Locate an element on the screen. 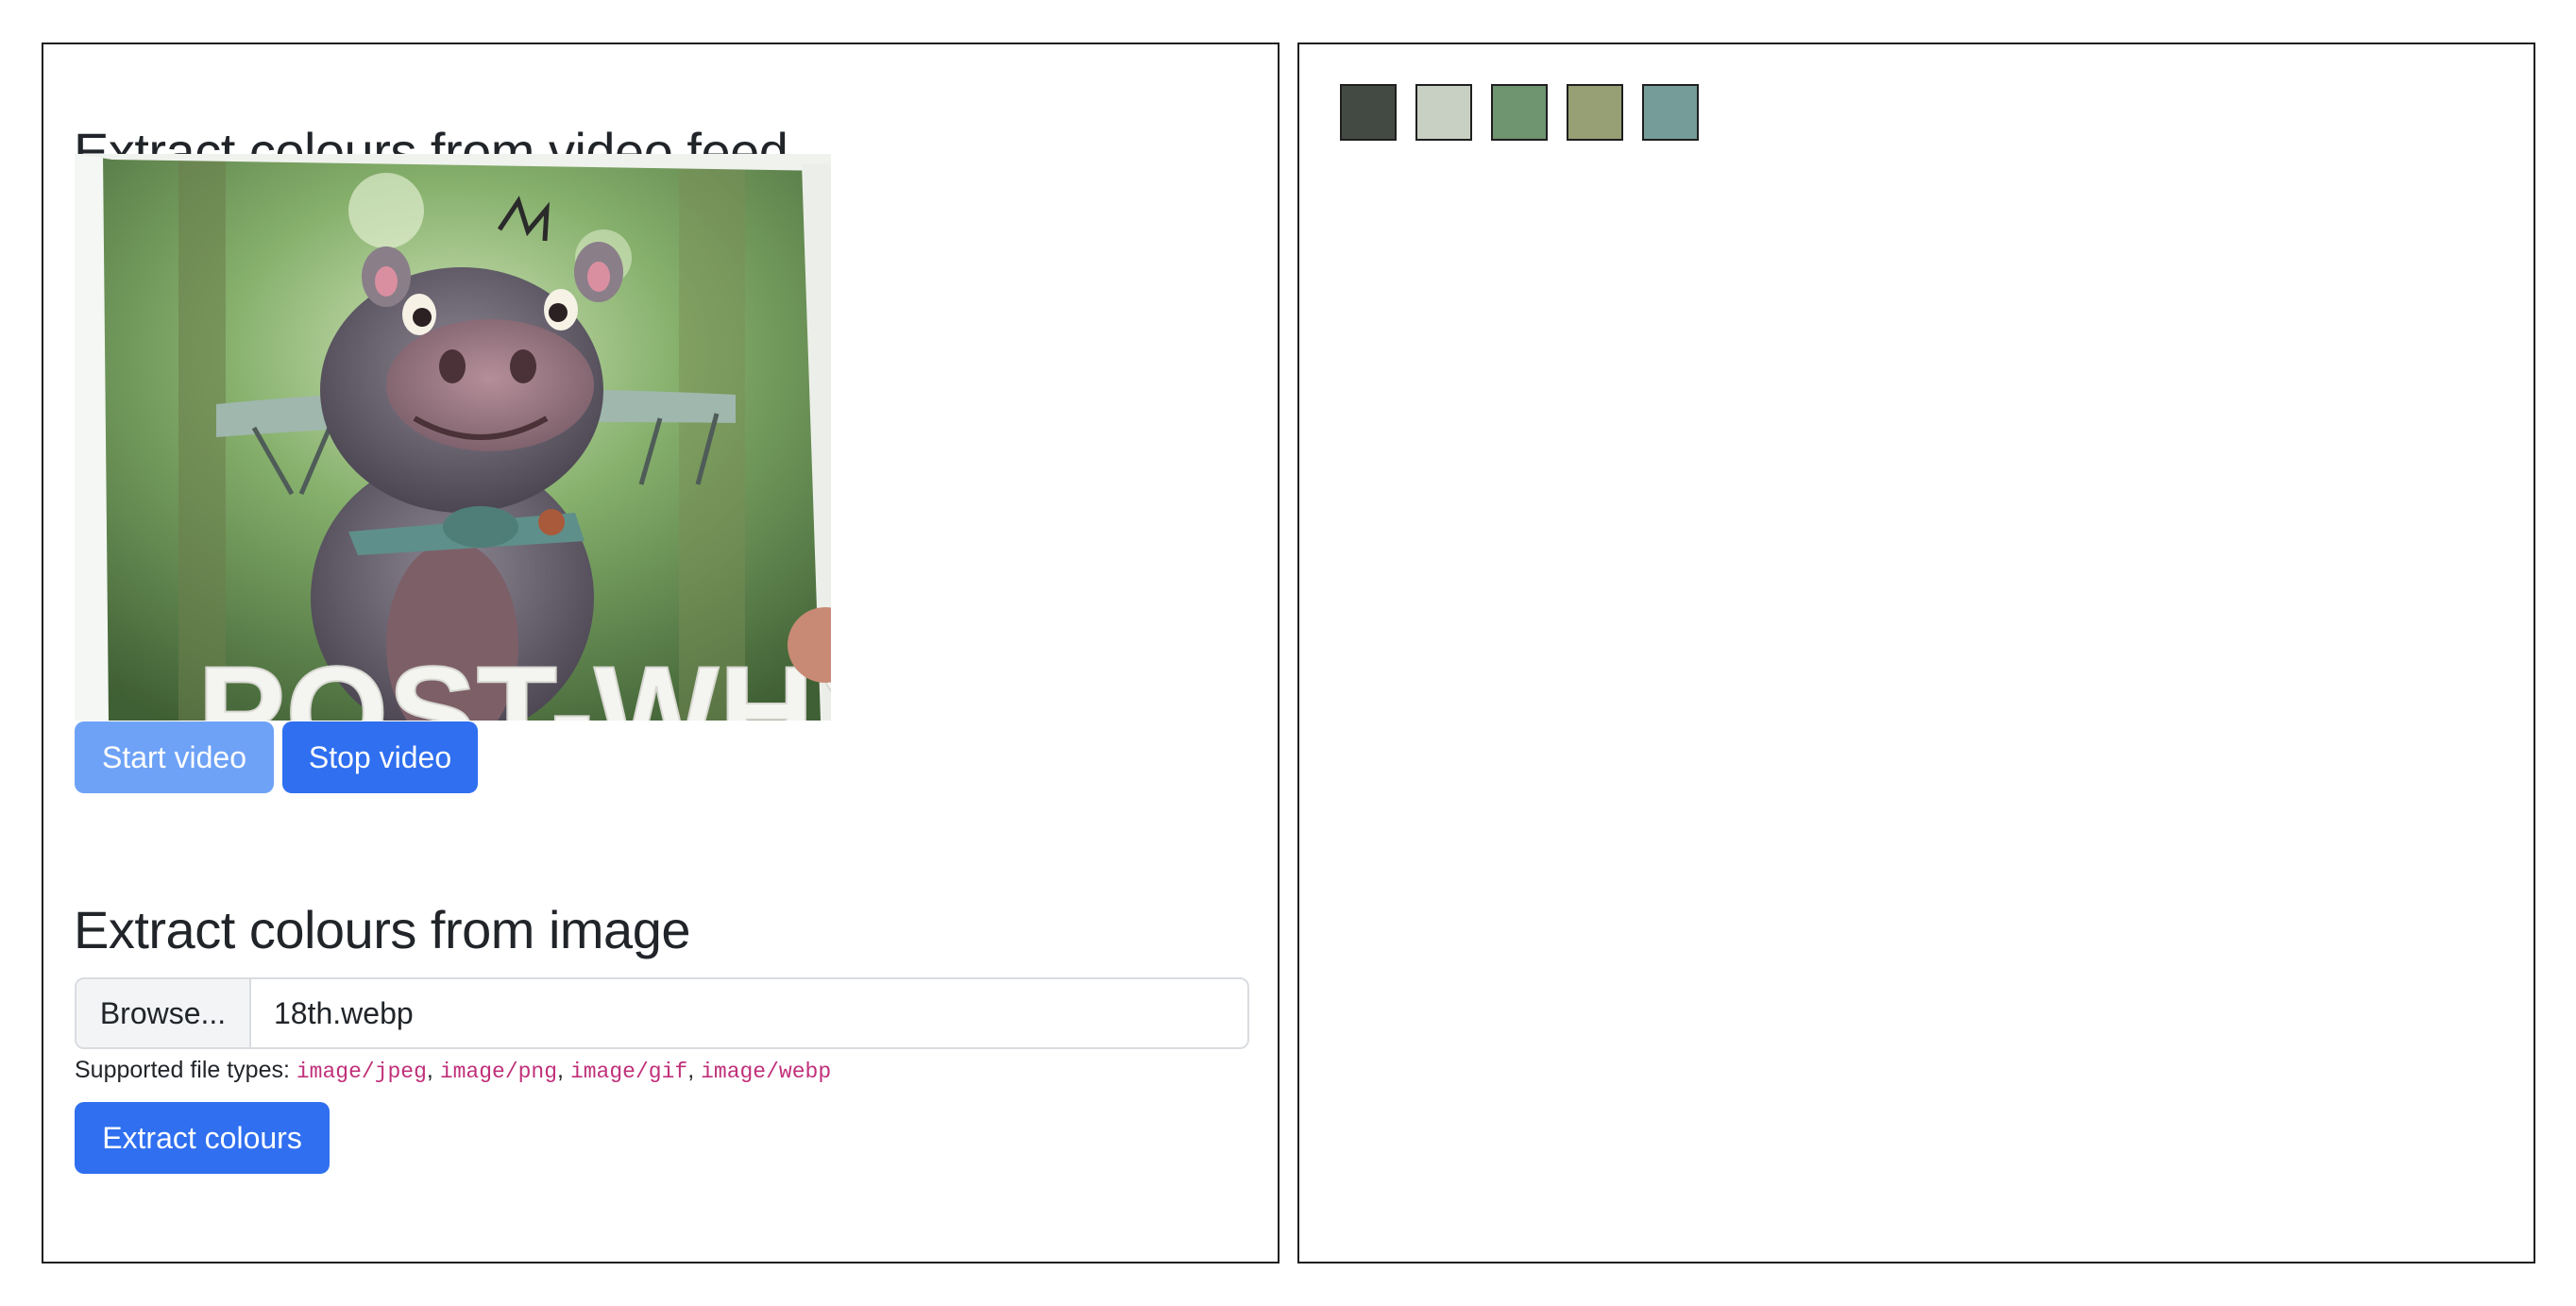  file-input: Browse... 18th.webp is located at coordinates (662, 1013).